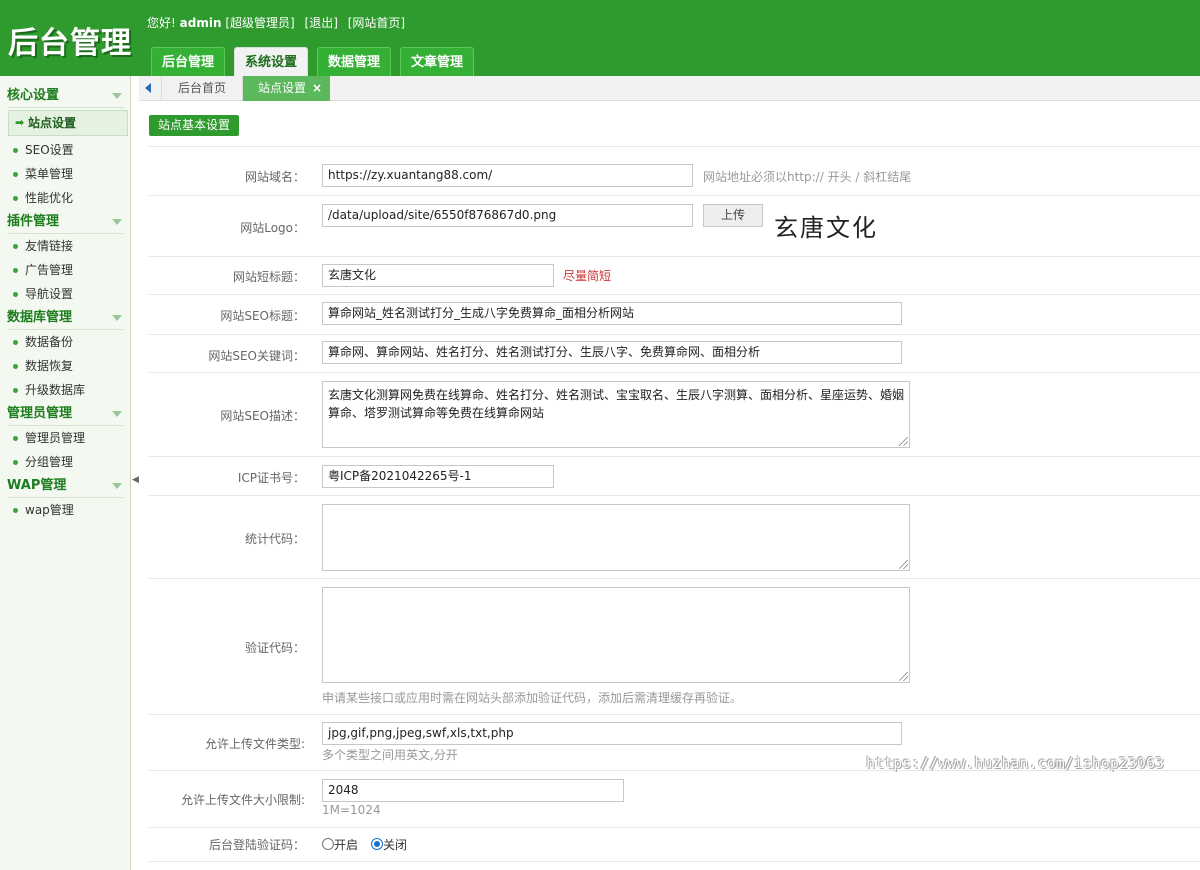 The width and height of the screenshot is (1200, 870). What do you see at coordinates (262, 316) in the screenshot?
I see `field-label: 网站SEO标题：` at bounding box center [262, 316].